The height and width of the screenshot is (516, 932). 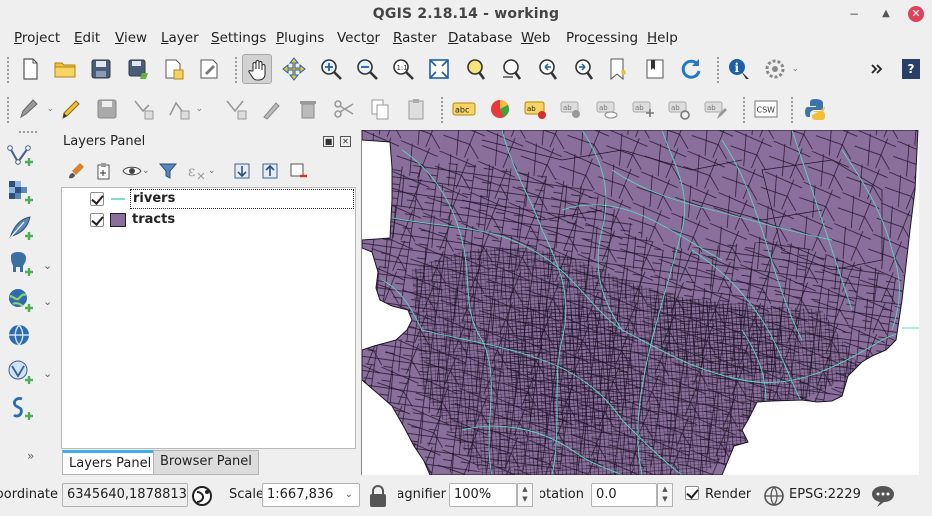 What do you see at coordinates (525, 495) in the screenshot?
I see `magnifier-spinner: ▲ ▼` at bounding box center [525, 495].